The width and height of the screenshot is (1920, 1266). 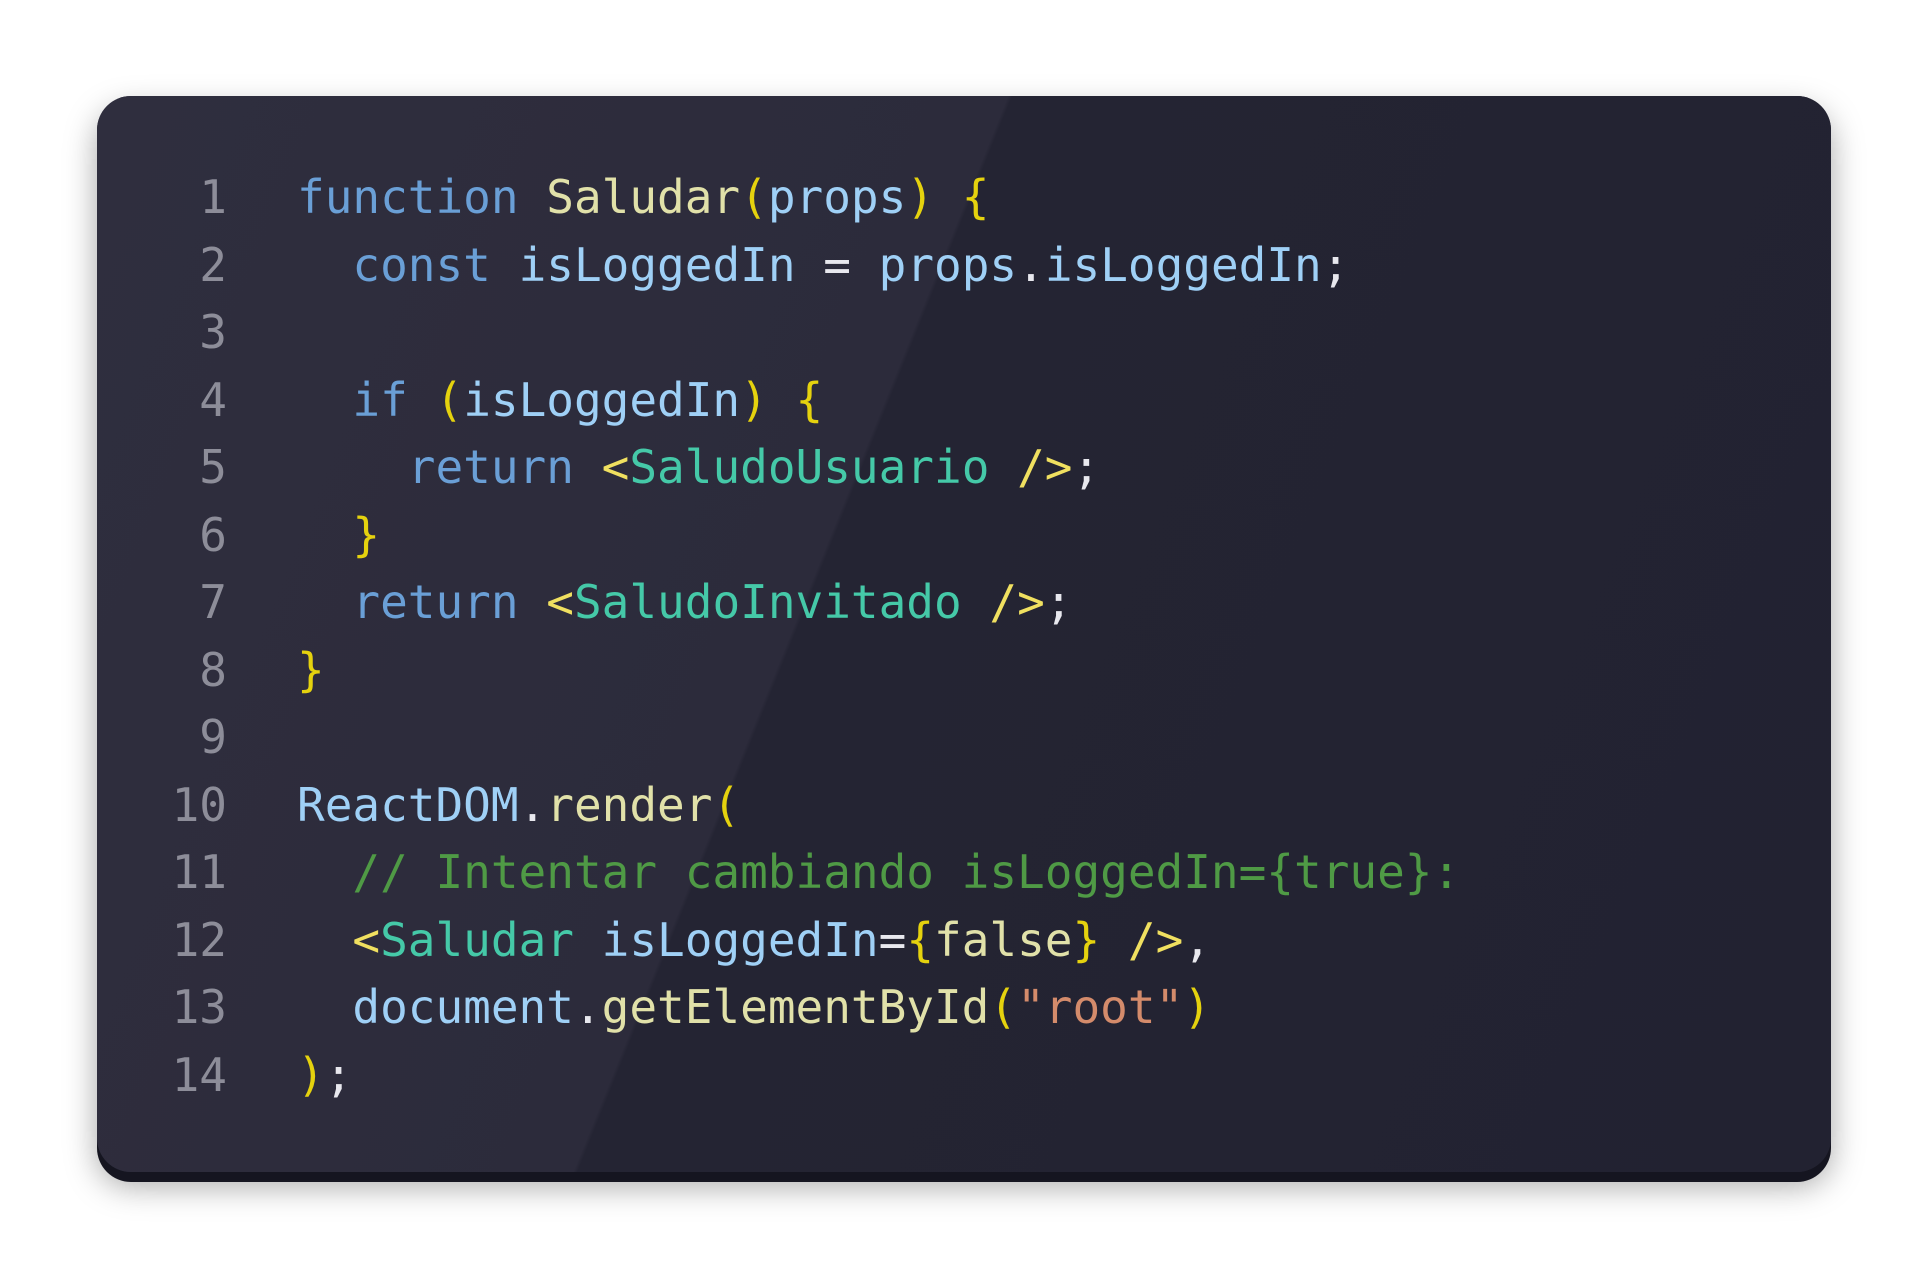 What do you see at coordinates (199, 1074) in the screenshot?
I see `line-number: 14` at bounding box center [199, 1074].